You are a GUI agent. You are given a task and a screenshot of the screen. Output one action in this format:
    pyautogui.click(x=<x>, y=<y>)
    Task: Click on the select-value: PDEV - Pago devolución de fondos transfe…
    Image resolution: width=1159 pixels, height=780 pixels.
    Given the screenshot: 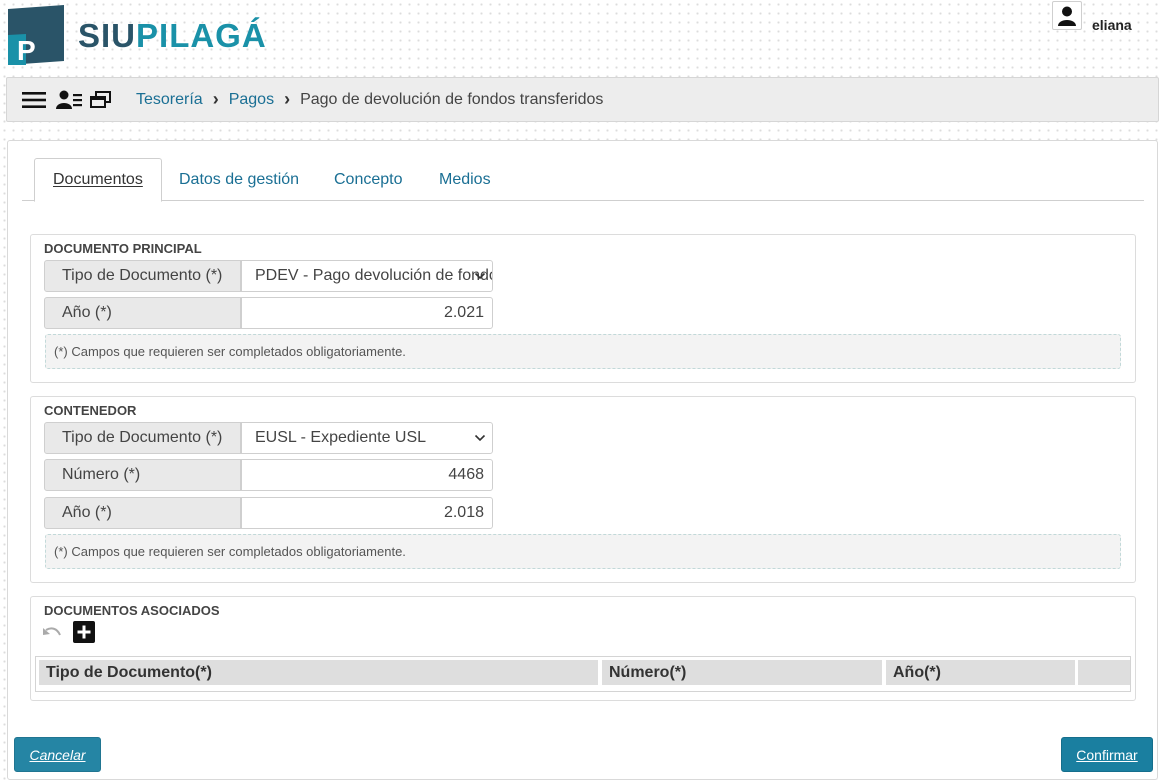 What is the action you would take?
    pyautogui.click(x=373, y=275)
    